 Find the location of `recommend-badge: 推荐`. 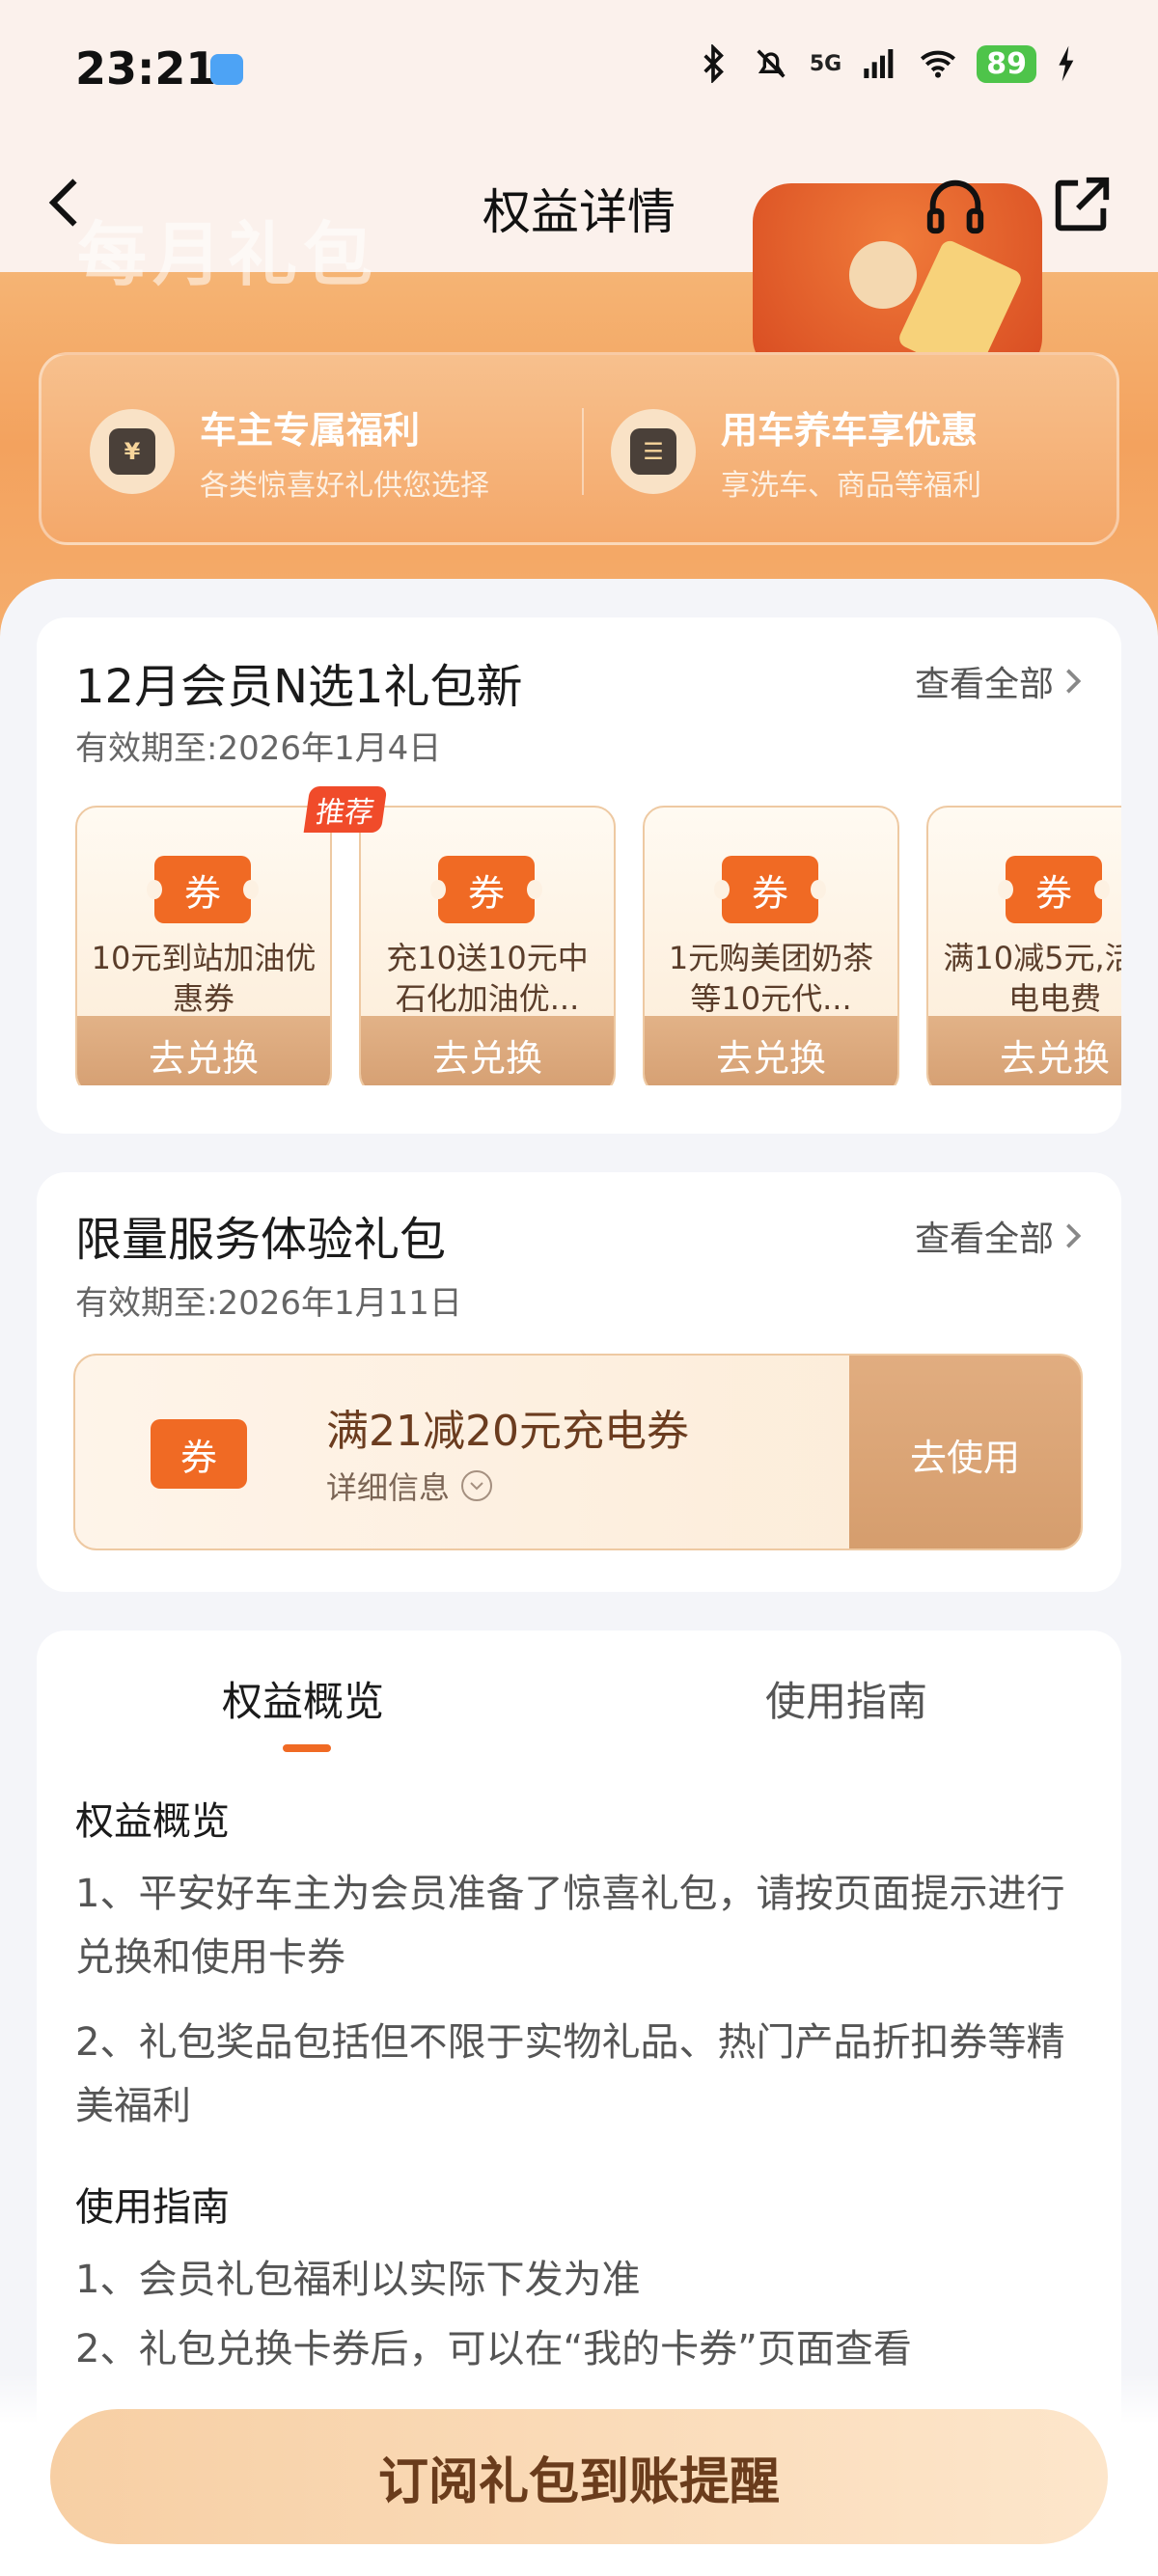

recommend-badge: 推荐 is located at coordinates (345, 810).